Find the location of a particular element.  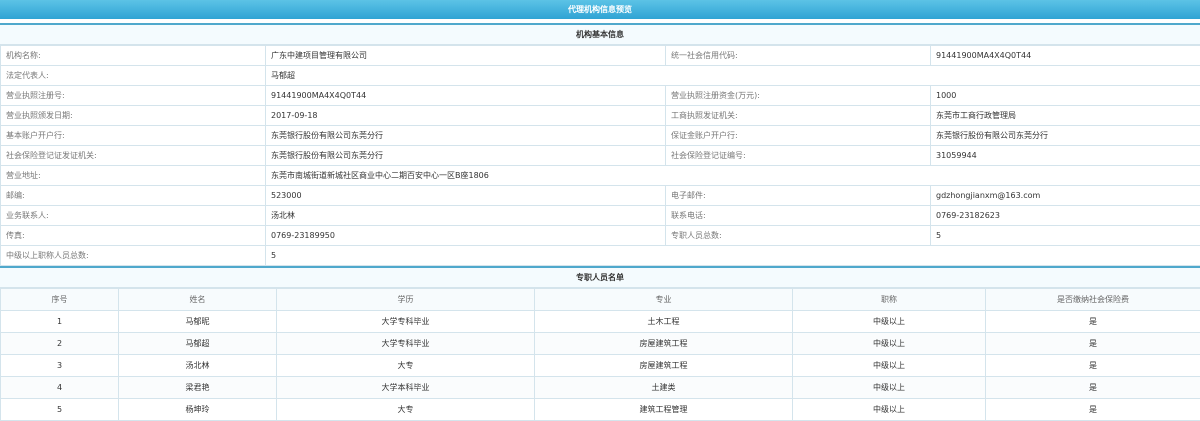

field-value: 523000 is located at coordinates (466, 196).